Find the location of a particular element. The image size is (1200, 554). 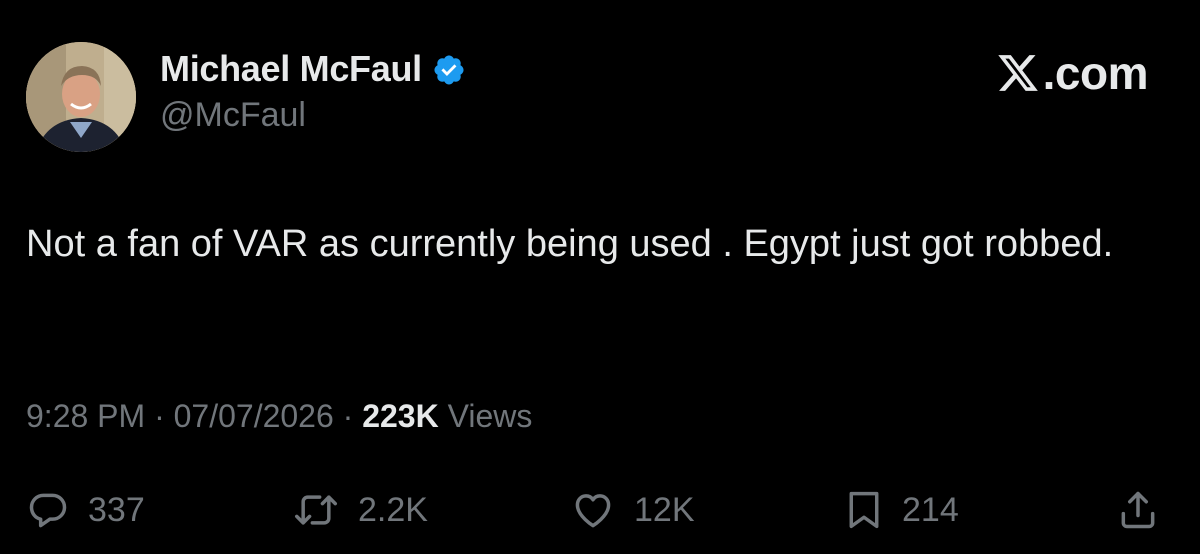

x-logo-icon is located at coordinates (1017, 73).